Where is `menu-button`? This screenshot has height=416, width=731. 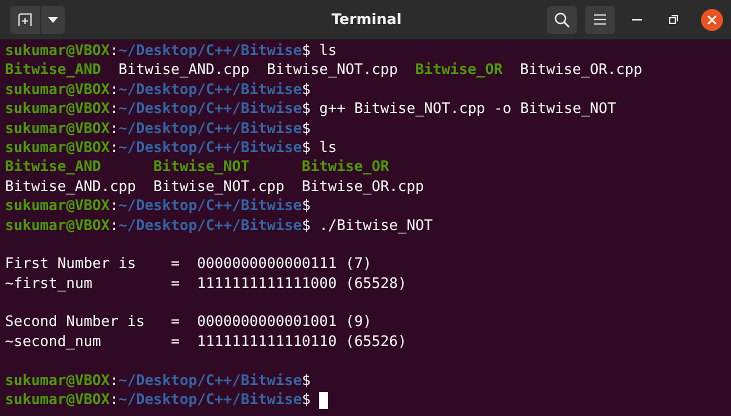 menu-button is located at coordinates (600, 20).